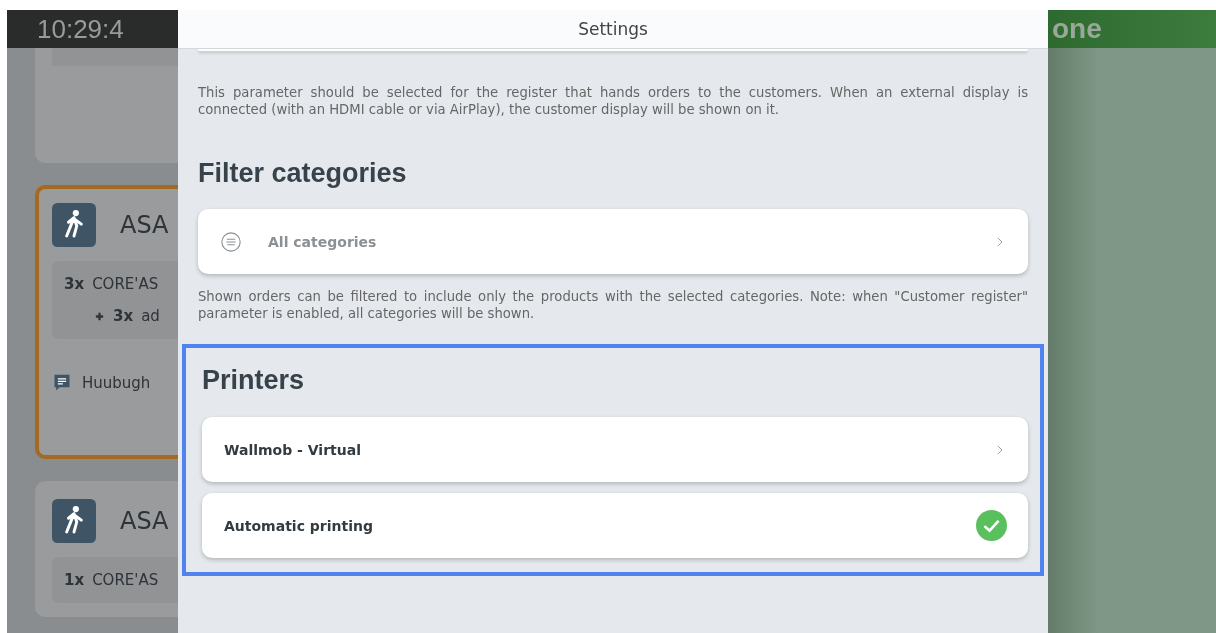  Describe the element at coordinates (323, 241) in the screenshot. I see `row-label: All categories` at that location.